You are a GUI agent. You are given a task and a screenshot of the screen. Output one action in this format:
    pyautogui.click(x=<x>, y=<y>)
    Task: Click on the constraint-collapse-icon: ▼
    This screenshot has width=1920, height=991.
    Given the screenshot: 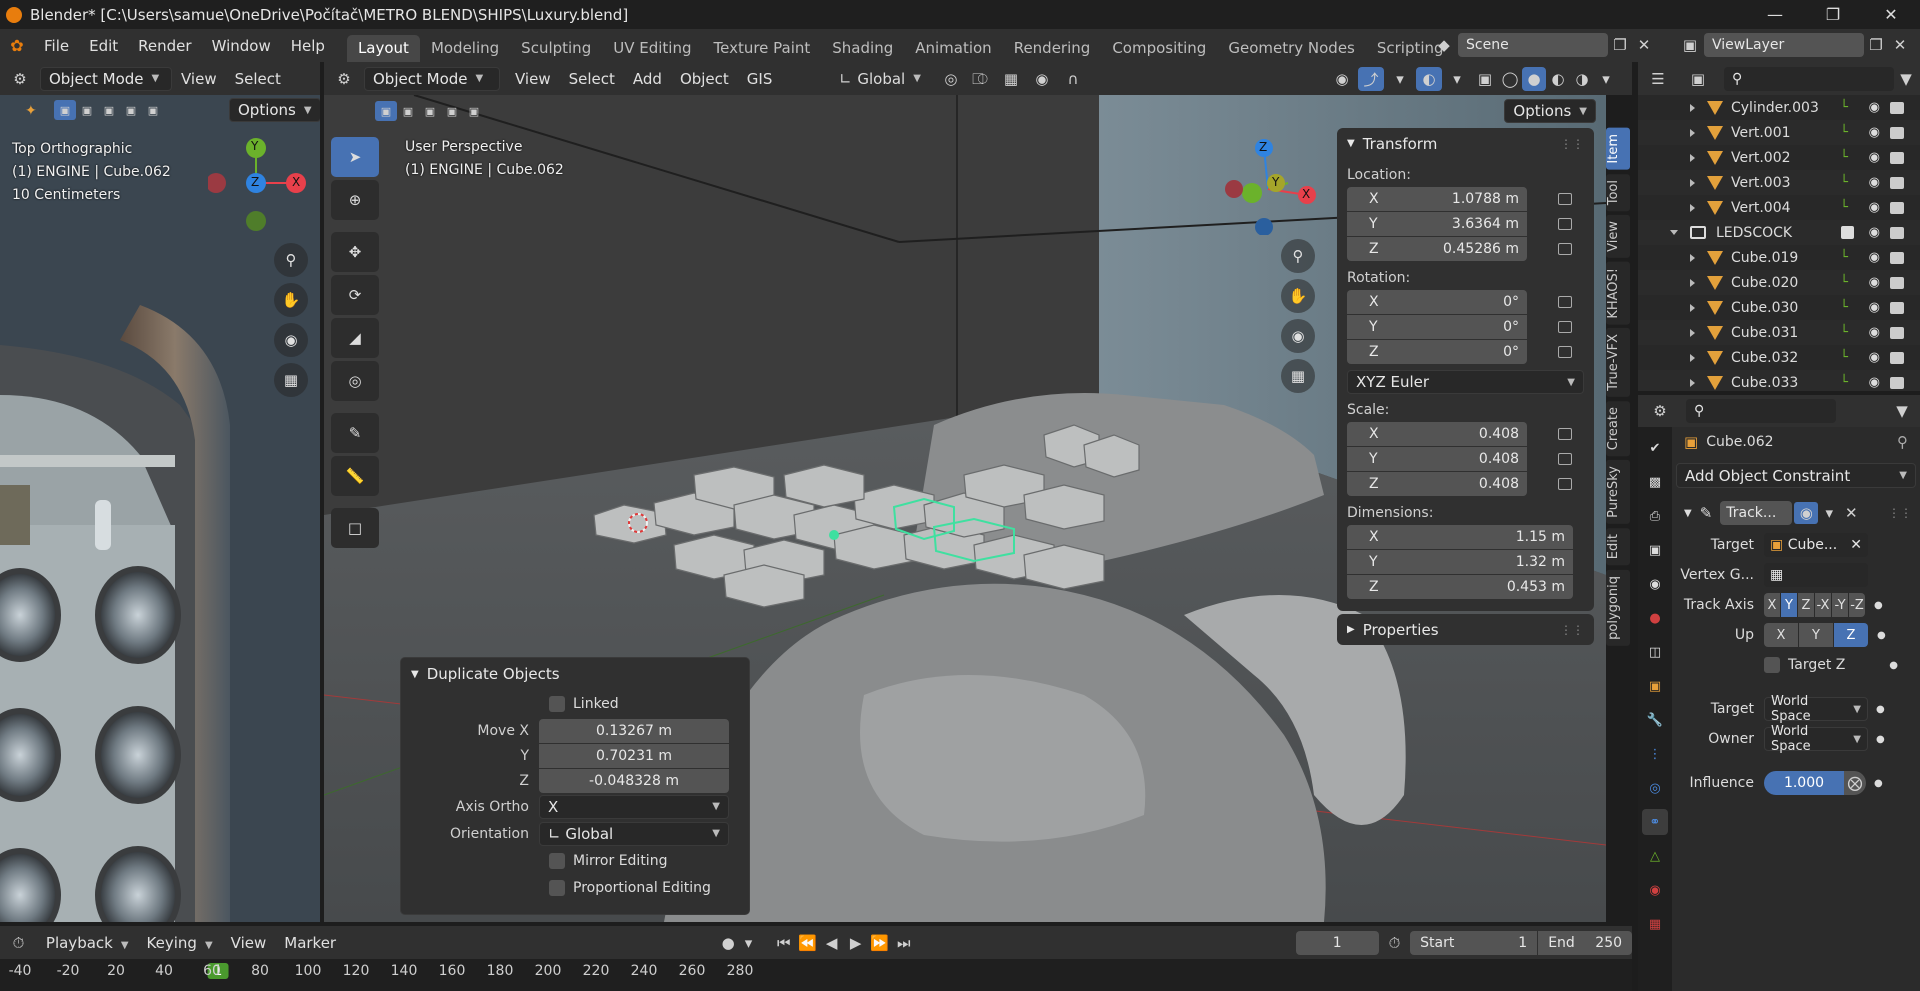 What is the action you would take?
    pyautogui.click(x=1688, y=513)
    